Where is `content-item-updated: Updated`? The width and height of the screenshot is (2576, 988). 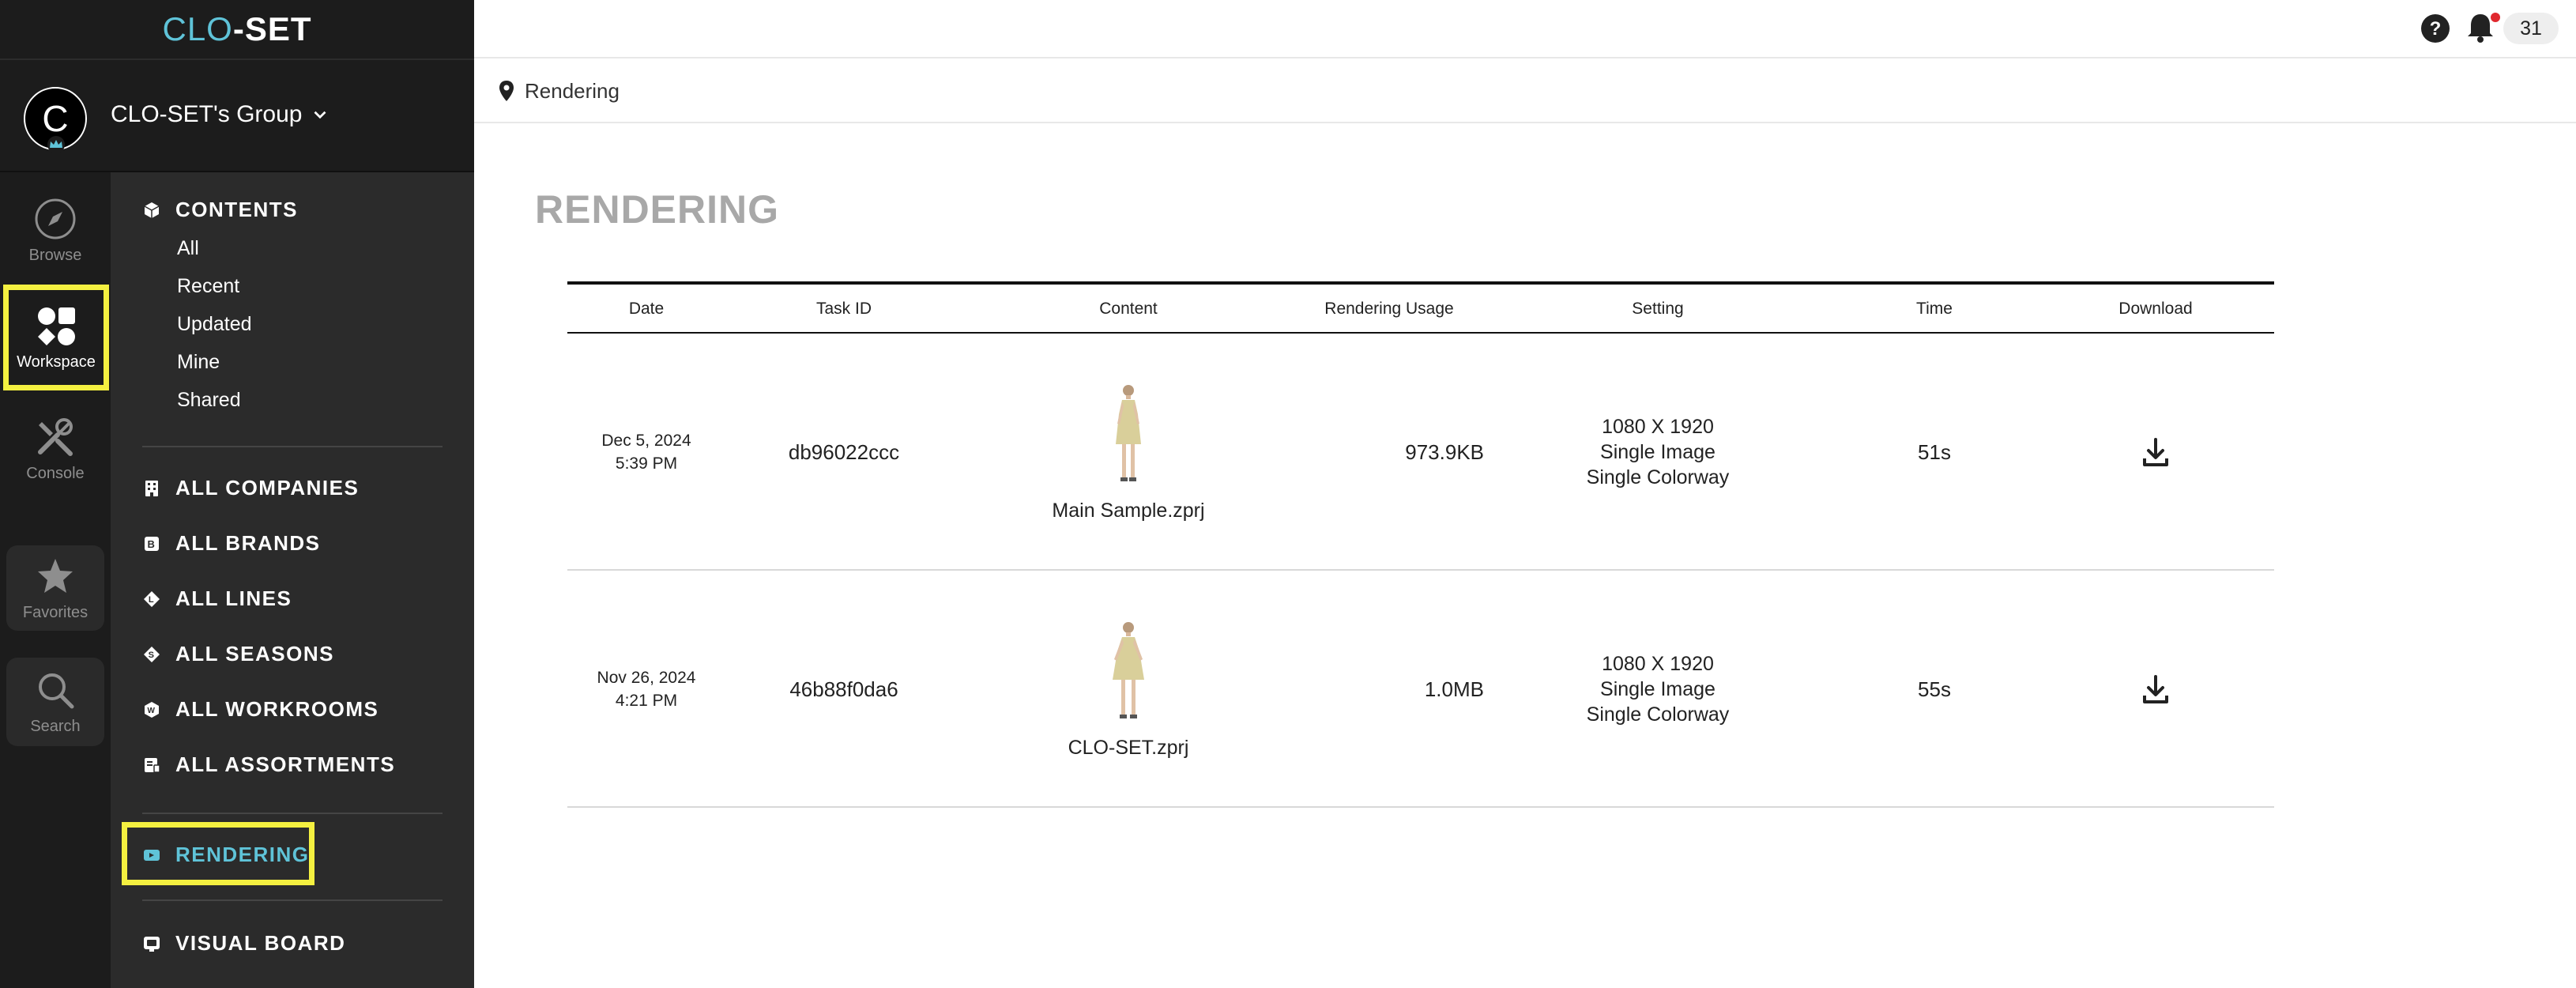
content-item-updated: Updated is located at coordinates (214, 324).